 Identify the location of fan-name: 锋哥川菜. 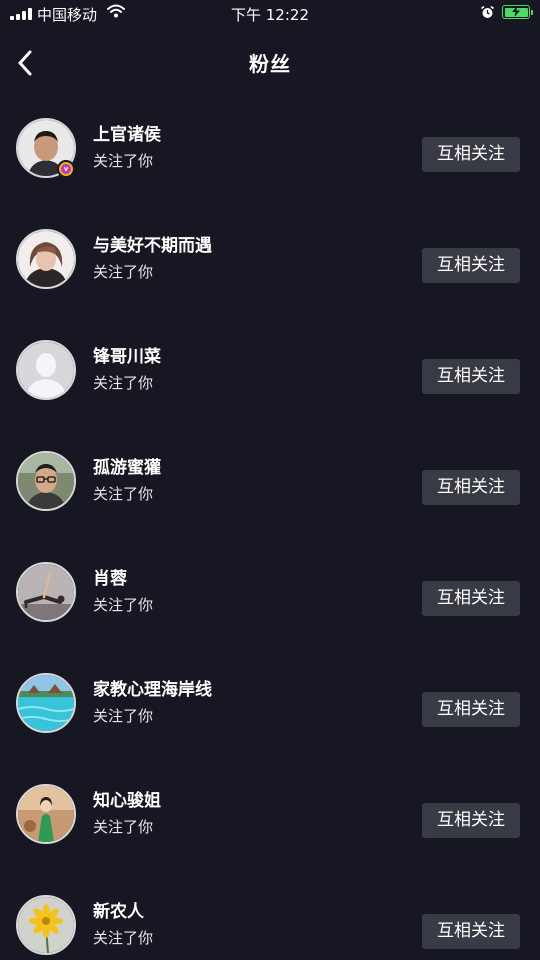
(127, 357).